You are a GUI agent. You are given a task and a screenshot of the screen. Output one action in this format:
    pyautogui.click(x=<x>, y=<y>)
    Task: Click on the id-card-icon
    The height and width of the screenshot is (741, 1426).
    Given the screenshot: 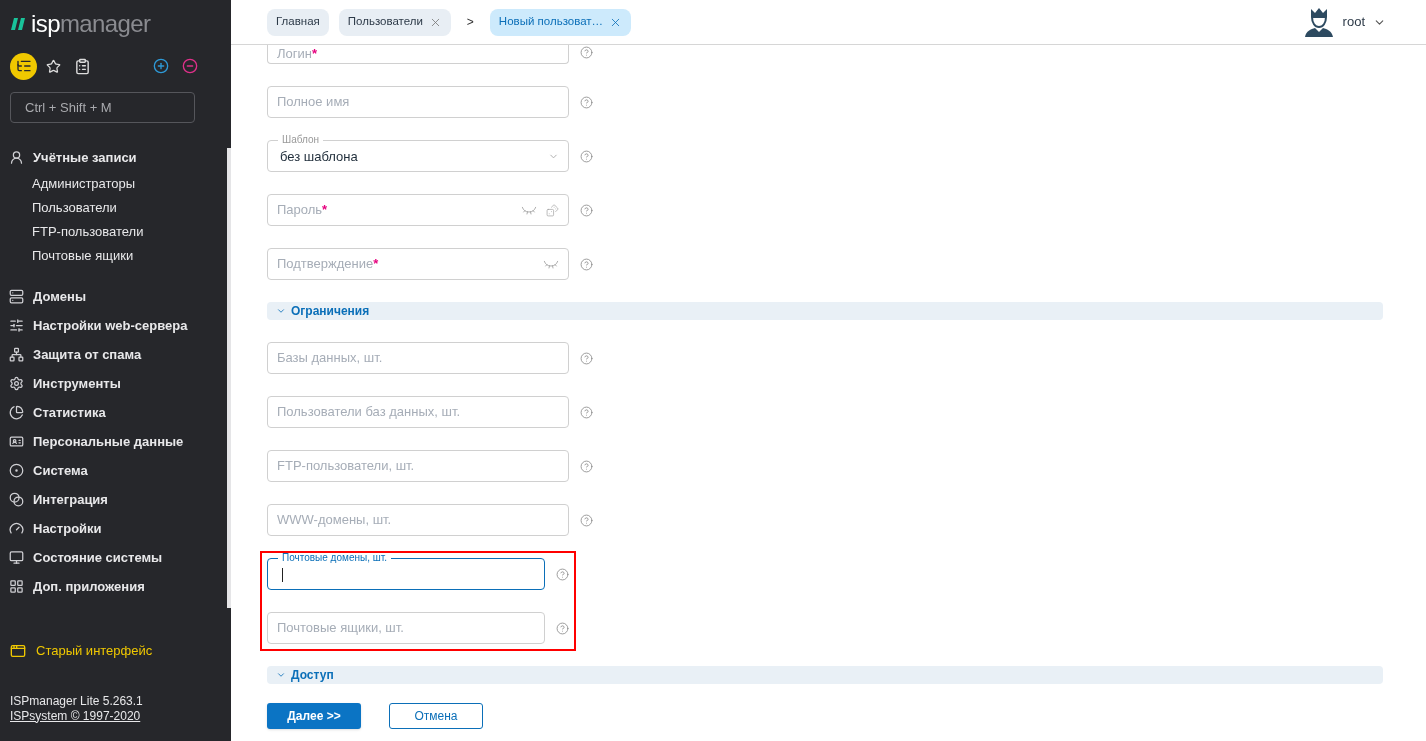 What is the action you would take?
    pyautogui.click(x=16, y=441)
    